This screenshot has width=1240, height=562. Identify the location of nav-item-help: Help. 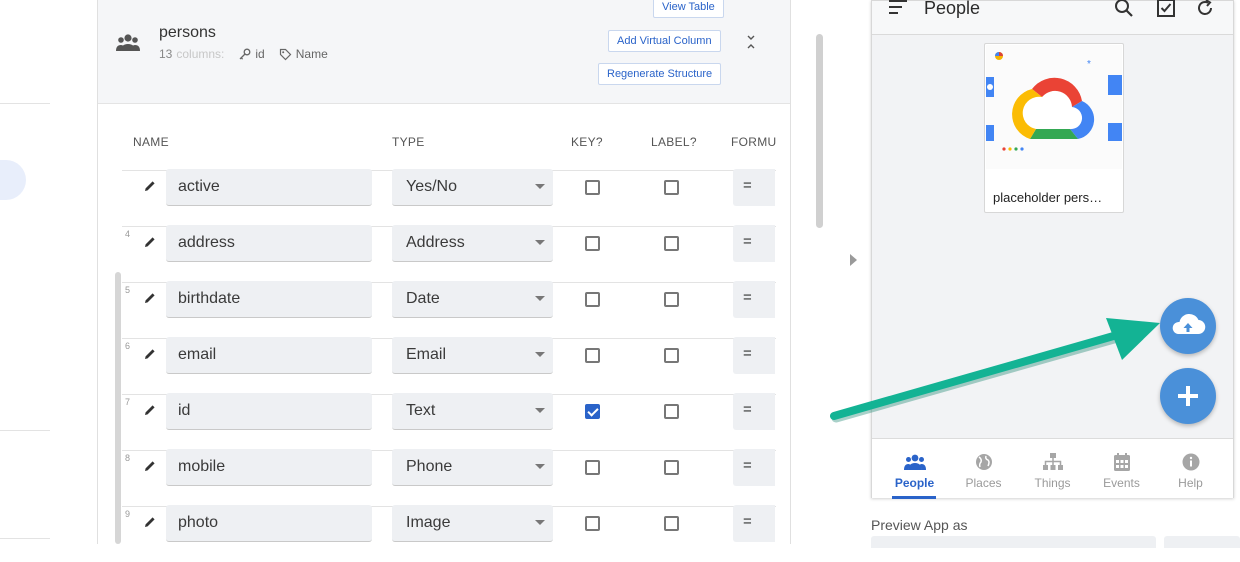
(1190, 469).